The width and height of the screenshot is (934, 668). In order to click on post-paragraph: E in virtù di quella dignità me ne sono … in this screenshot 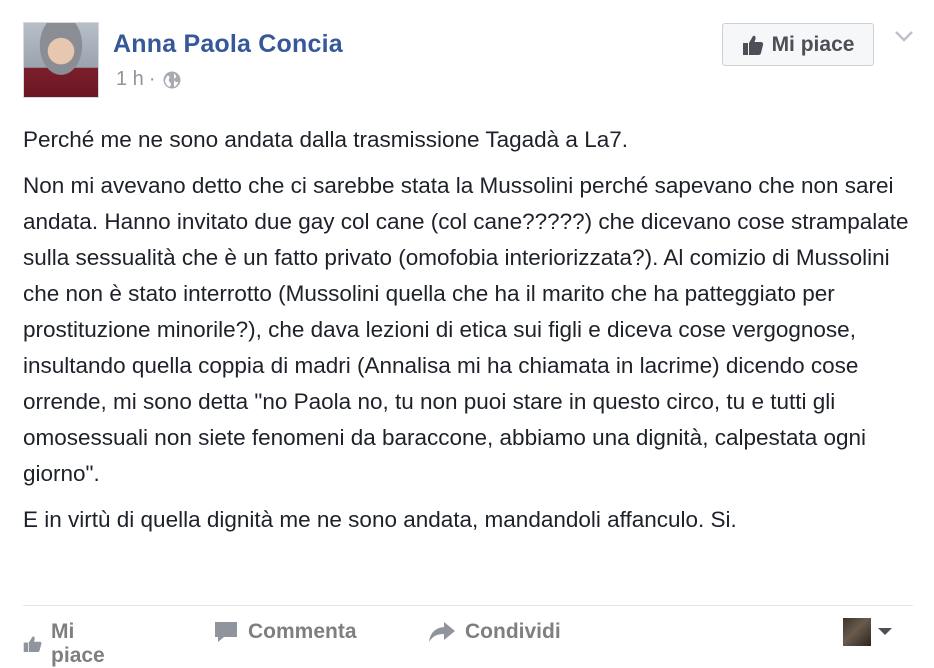, I will do `click(380, 519)`.